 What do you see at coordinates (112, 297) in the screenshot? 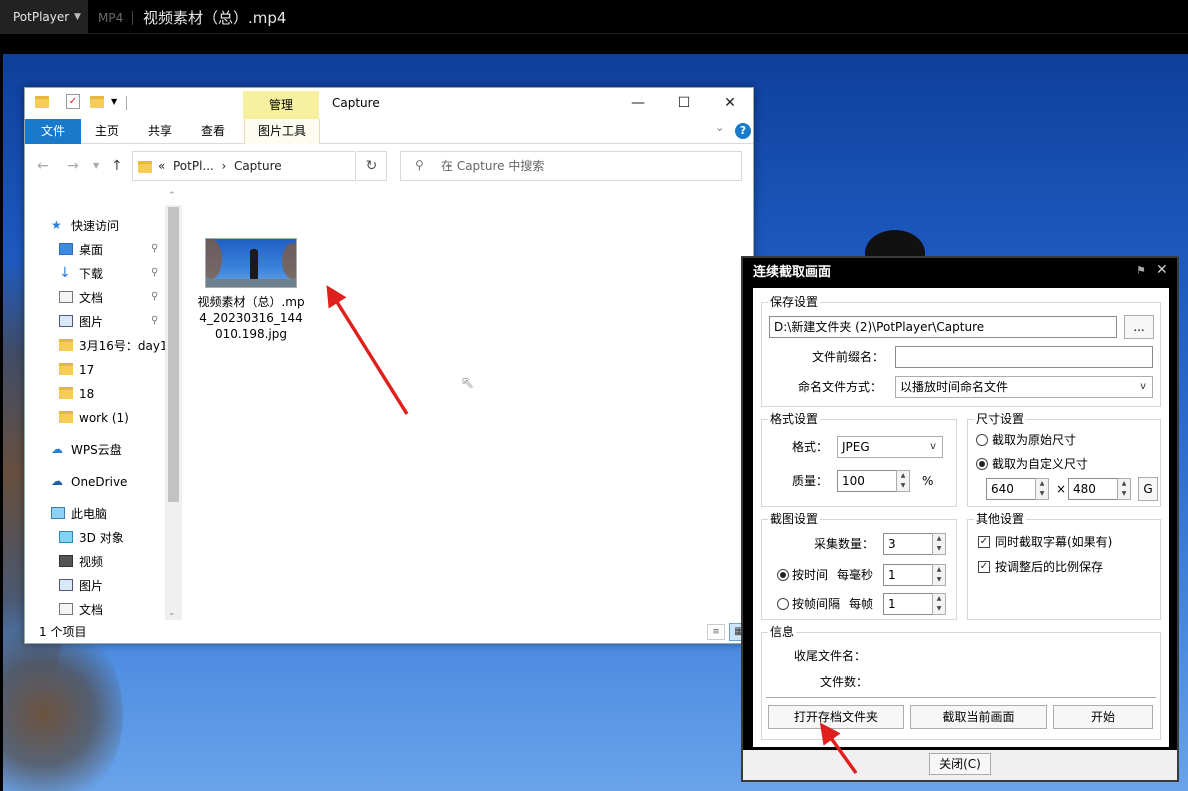
I see `sidebar-item: 文档 ⚲` at bounding box center [112, 297].